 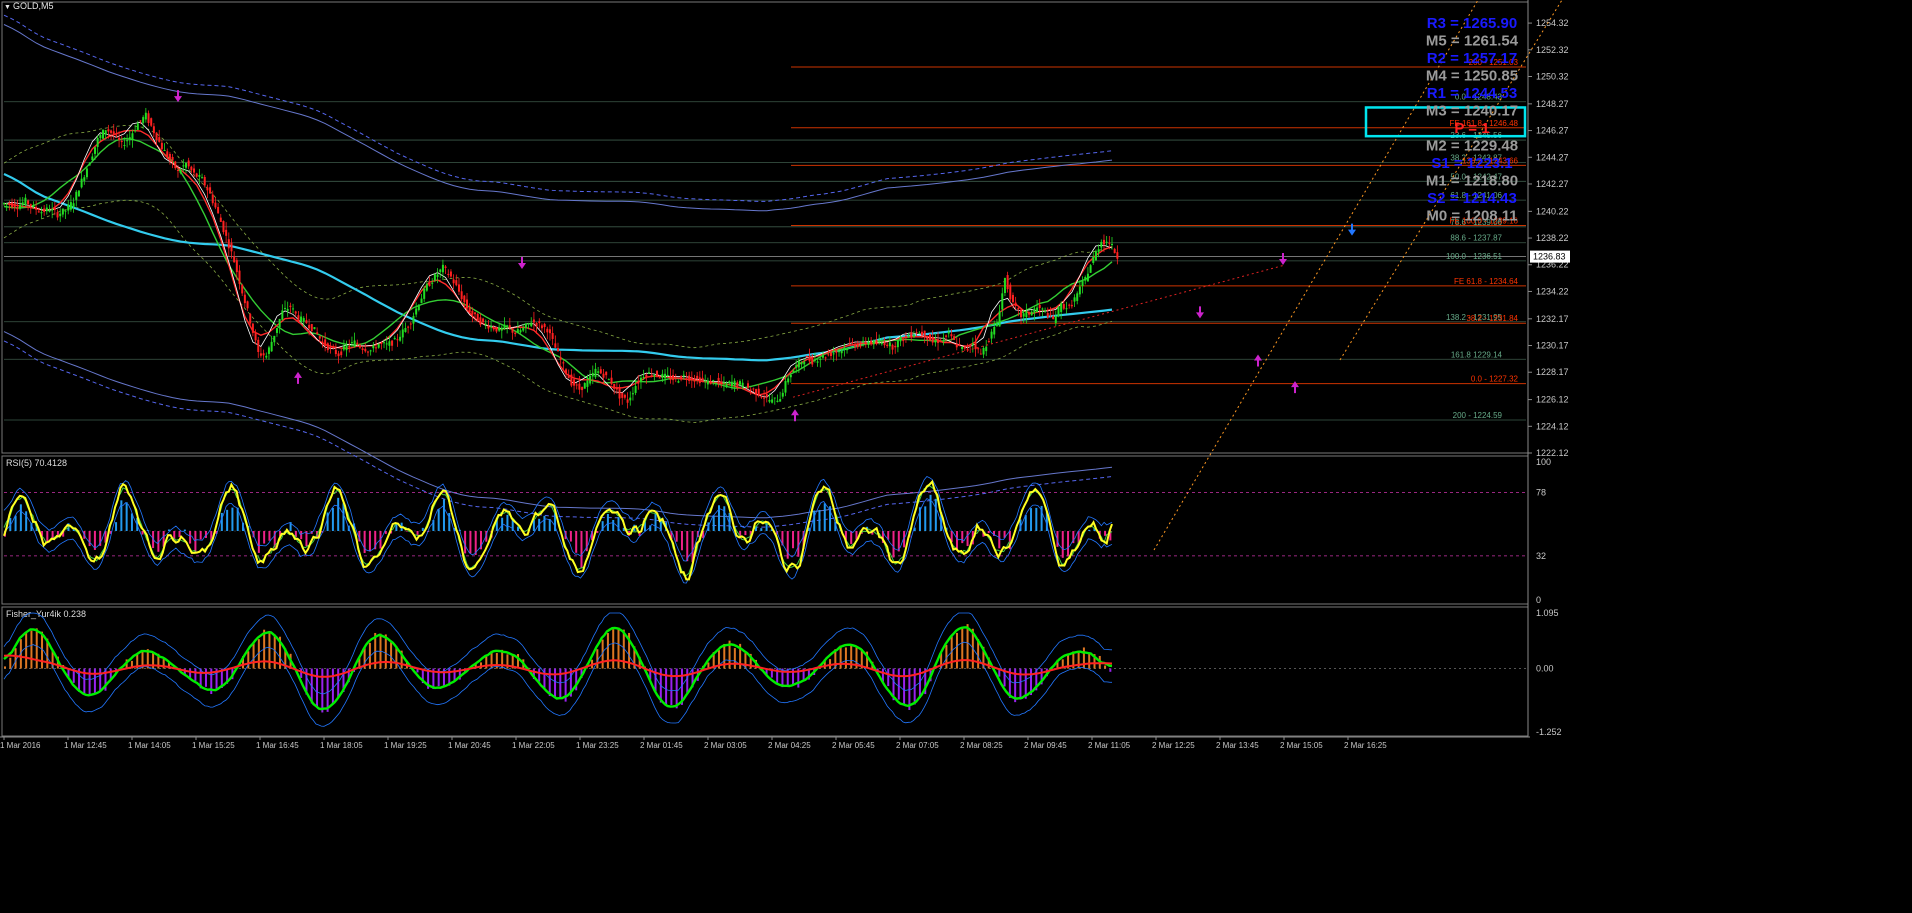 What do you see at coordinates (1472, 111) in the screenshot?
I see `pivot-label: M3 = 1240.17` at bounding box center [1472, 111].